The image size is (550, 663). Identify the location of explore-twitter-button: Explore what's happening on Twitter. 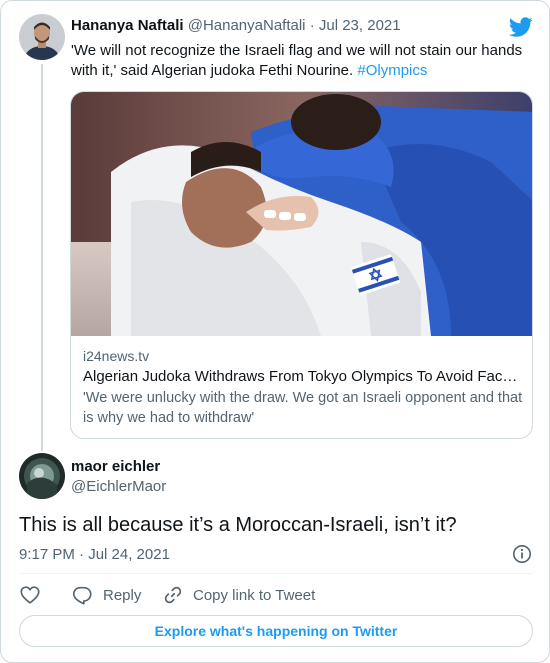
(276, 631).